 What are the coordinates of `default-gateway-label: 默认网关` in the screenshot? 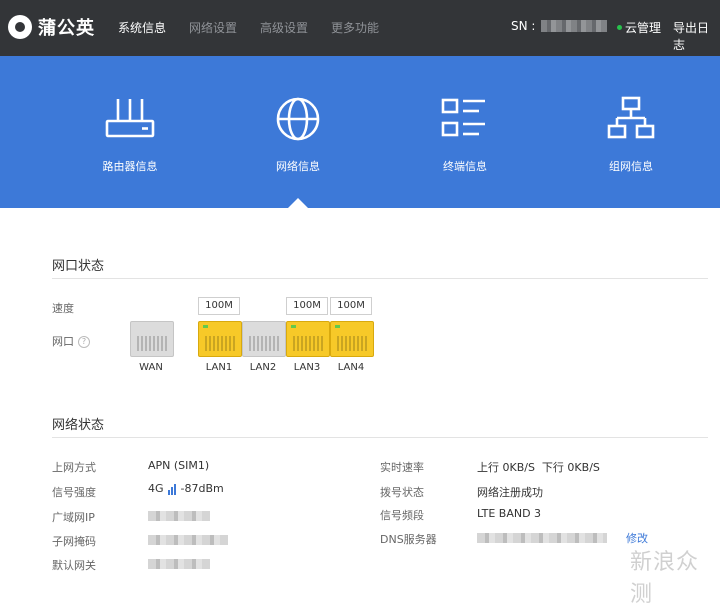 It's located at (74, 565).